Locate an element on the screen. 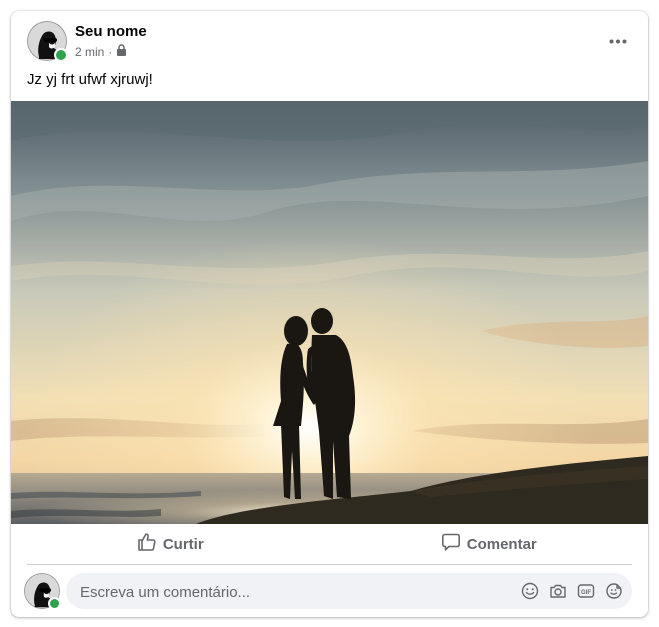 This screenshot has width=659, height=627. sticker-icon is located at coordinates (614, 591).